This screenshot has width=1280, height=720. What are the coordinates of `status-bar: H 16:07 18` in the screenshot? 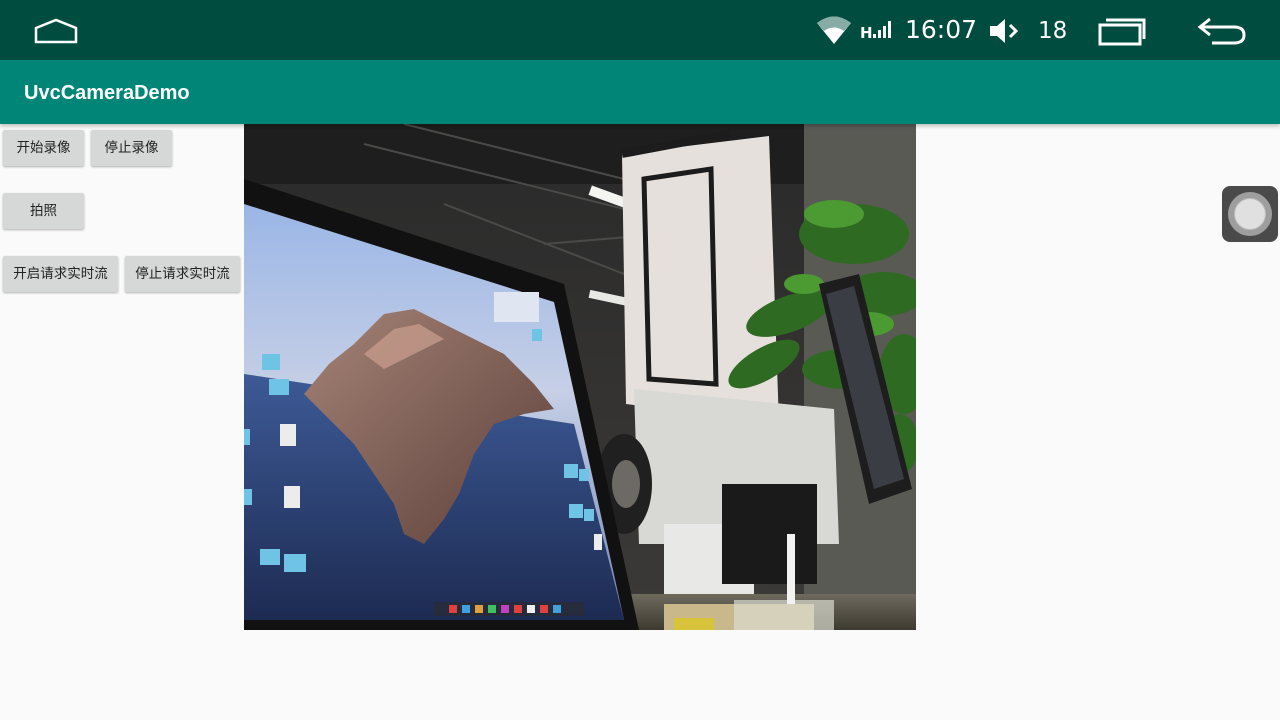 It's located at (640, 30).